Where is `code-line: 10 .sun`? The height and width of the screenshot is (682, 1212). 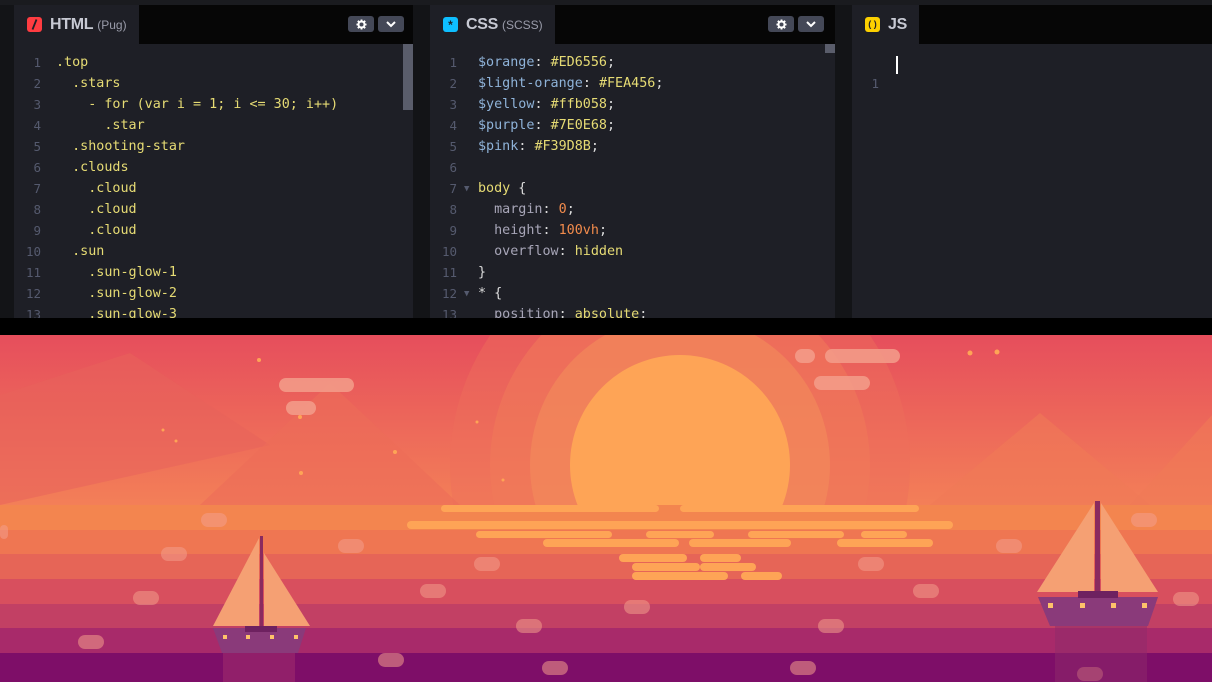 code-line: 10 .sun is located at coordinates (213, 251).